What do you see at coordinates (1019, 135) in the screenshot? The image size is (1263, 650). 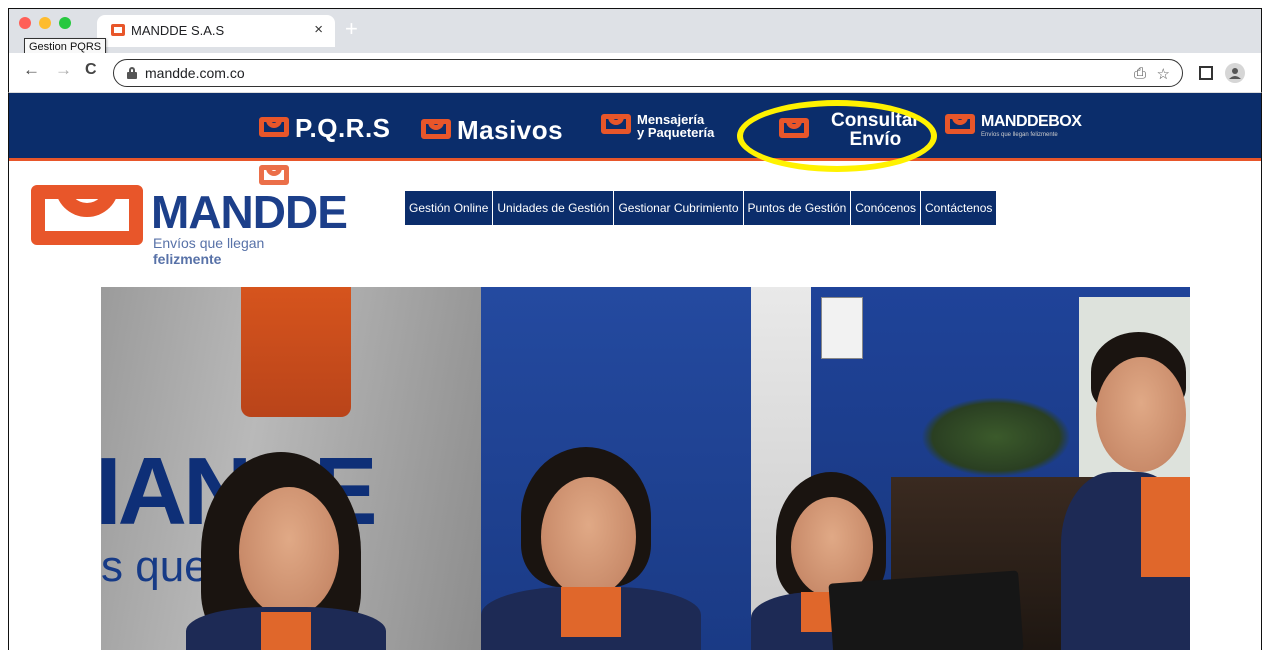 I see `topnav-manddebox-tagline: Envíos que llegan felizmente` at bounding box center [1019, 135].